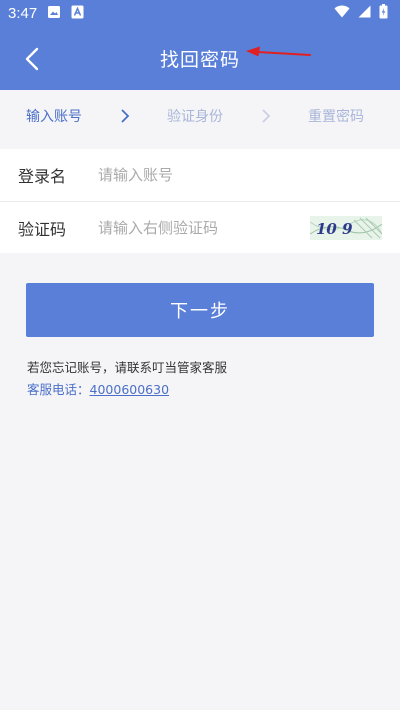 The width and height of the screenshot is (400, 710). Describe the element at coordinates (278, 51) in the screenshot. I see `annotation-arrow-icon` at that location.